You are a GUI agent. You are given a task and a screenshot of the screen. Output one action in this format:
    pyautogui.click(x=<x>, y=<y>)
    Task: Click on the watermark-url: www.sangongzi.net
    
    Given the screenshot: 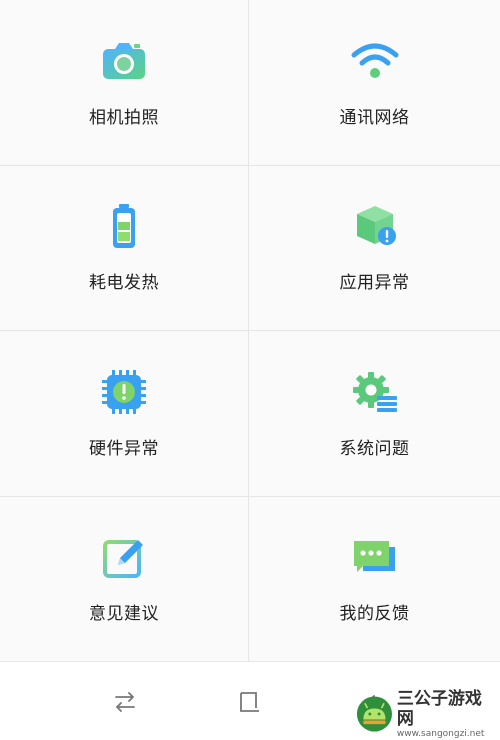 What is the action you would take?
    pyautogui.click(x=440, y=733)
    